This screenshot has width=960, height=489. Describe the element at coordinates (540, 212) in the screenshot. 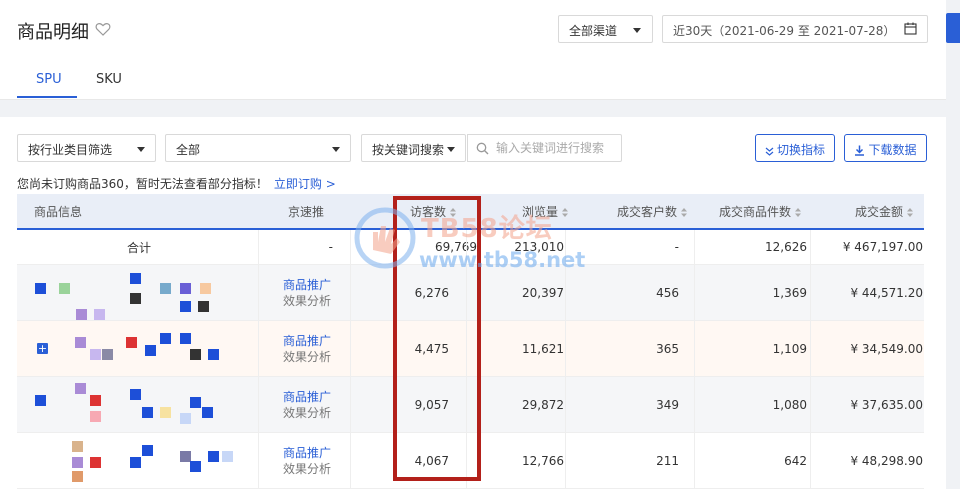

I see `pageviews-header-label: 浏览量` at that location.